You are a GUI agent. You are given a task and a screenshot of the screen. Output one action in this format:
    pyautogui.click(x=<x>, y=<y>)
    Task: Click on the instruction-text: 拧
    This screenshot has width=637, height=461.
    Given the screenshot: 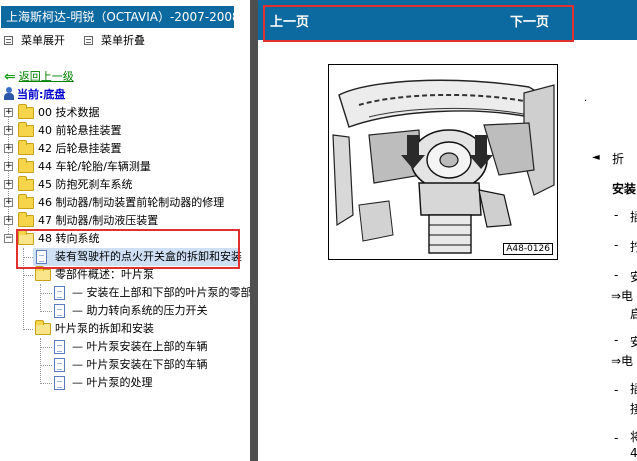 What is the action you would take?
    pyautogui.click(x=633, y=247)
    